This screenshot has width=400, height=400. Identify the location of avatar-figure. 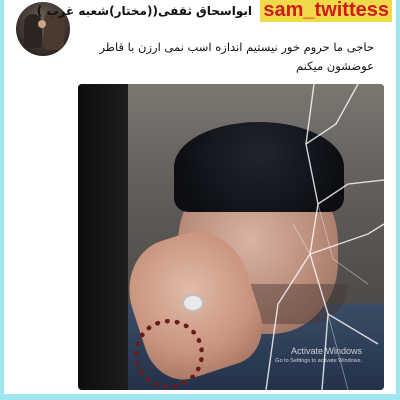
(33, 31).